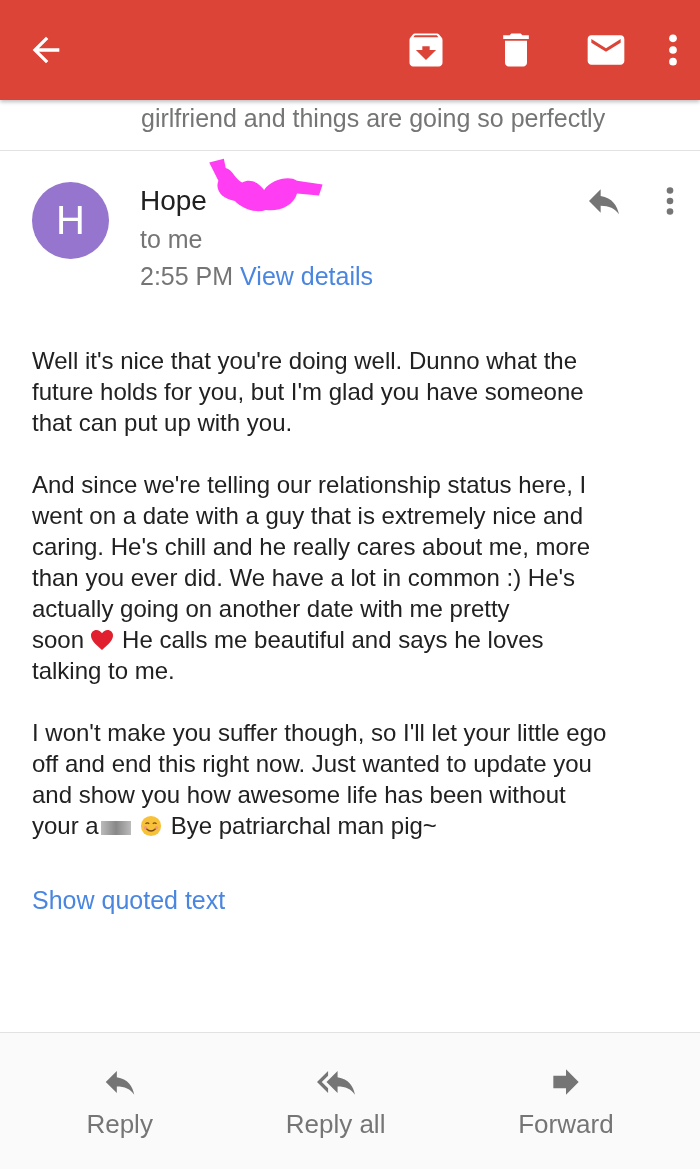  I want to click on message-text: And since we're telling our relationship status here, I, so click(309, 485).